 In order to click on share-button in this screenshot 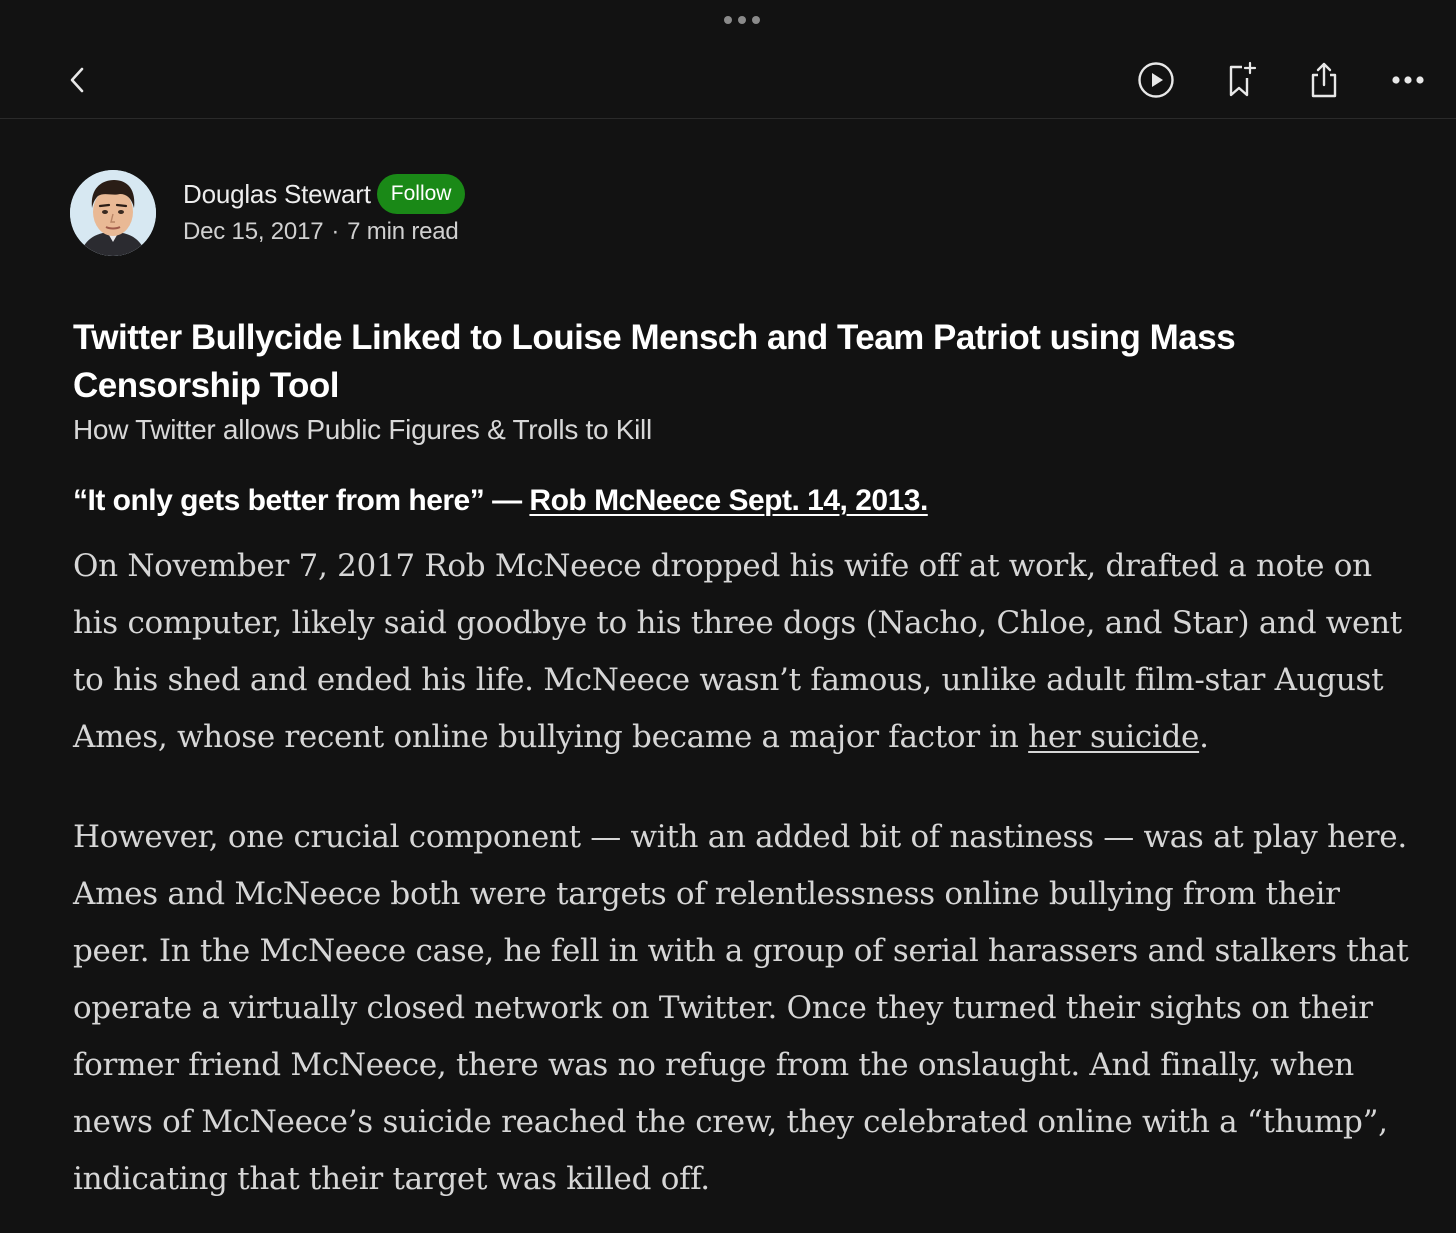, I will do `click(1324, 80)`.